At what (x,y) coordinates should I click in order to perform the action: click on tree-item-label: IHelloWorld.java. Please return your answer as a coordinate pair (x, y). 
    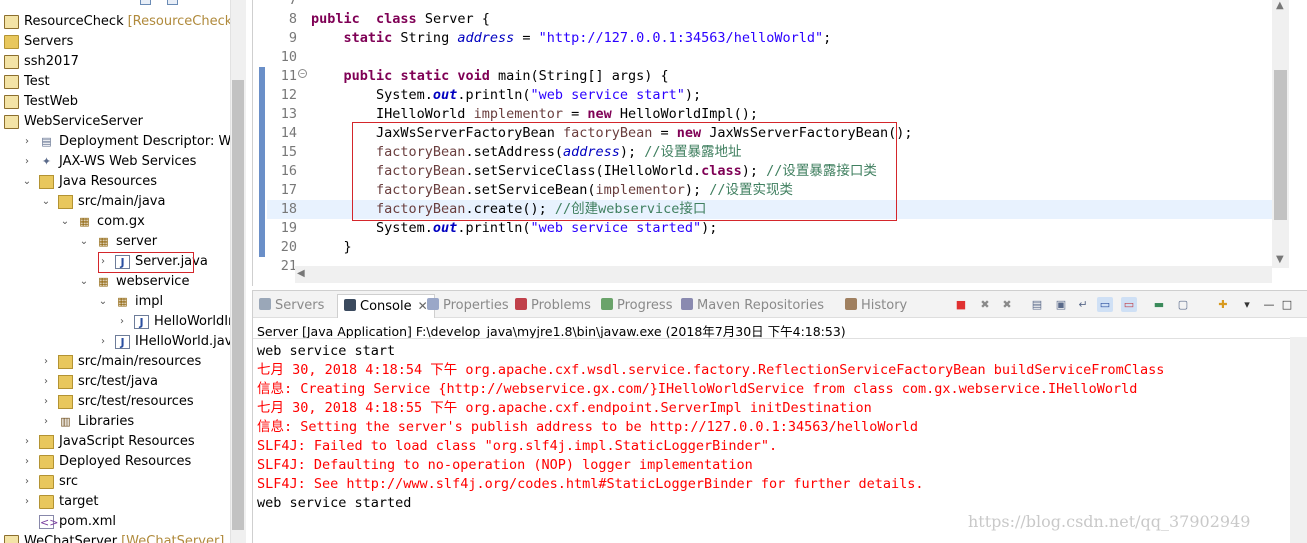
    Looking at the image, I should click on (188, 341).